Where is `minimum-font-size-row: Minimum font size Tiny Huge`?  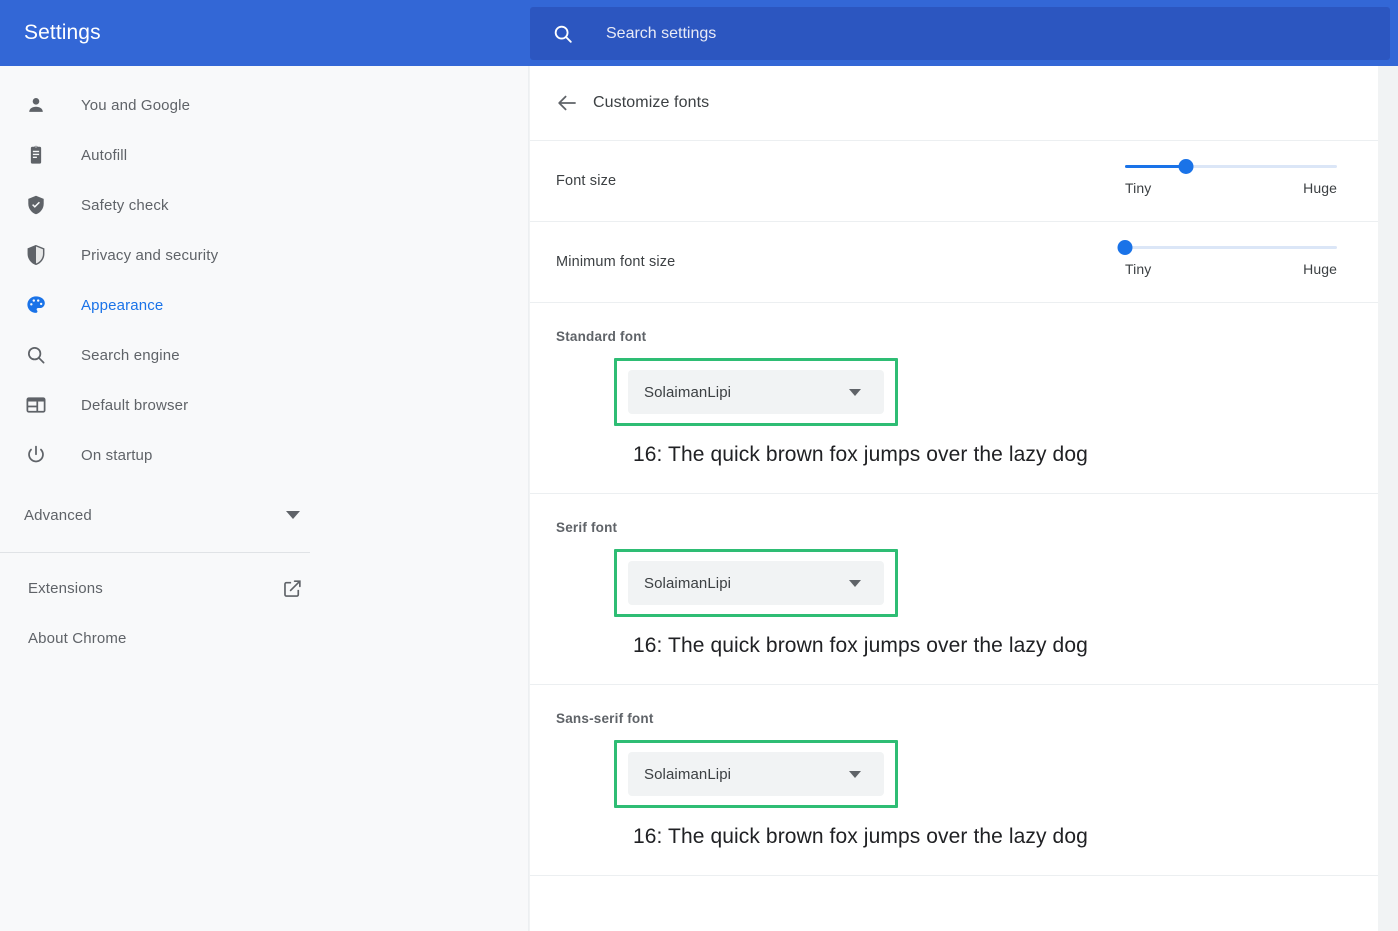
minimum-font-size-row: Minimum font size Tiny Huge is located at coordinates (954, 261).